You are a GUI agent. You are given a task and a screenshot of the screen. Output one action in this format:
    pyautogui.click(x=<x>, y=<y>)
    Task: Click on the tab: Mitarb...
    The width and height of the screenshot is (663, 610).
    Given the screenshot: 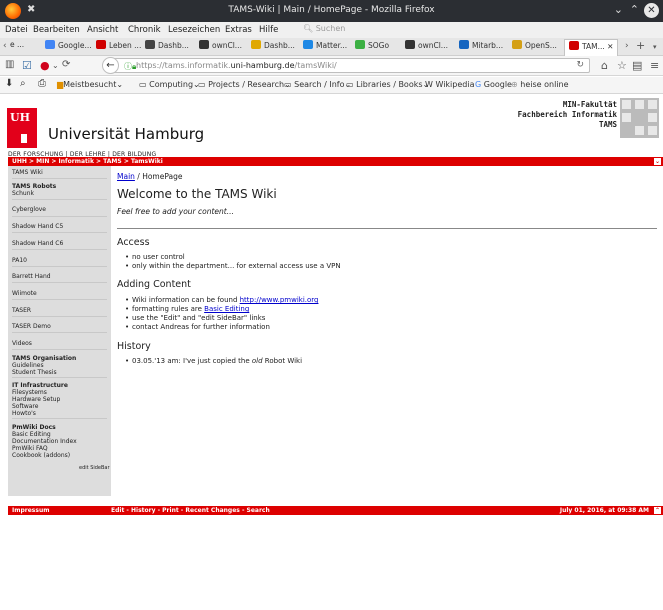 What is the action you would take?
    pyautogui.click(x=484, y=47)
    